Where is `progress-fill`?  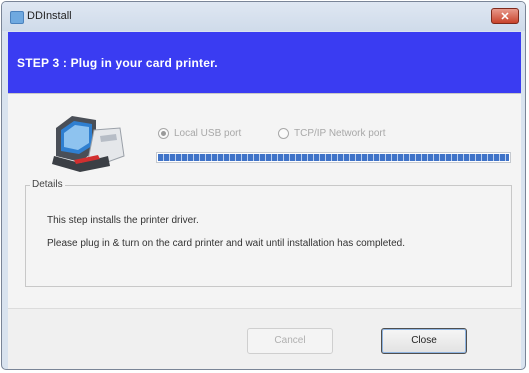
progress-fill is located at coordinates (333, 157).